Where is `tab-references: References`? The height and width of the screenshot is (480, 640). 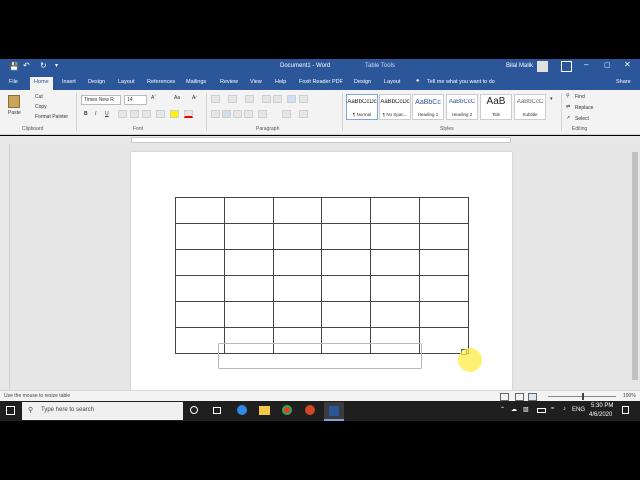
tab-references: References is located at coordinates (161, 82).